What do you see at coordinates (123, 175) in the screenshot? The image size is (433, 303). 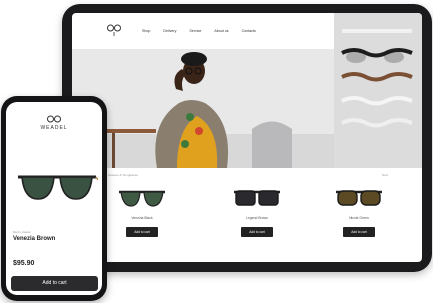 I see `catalog-breadcrumb: Glasses & Sunglasses` at bounding box center [123, 175].